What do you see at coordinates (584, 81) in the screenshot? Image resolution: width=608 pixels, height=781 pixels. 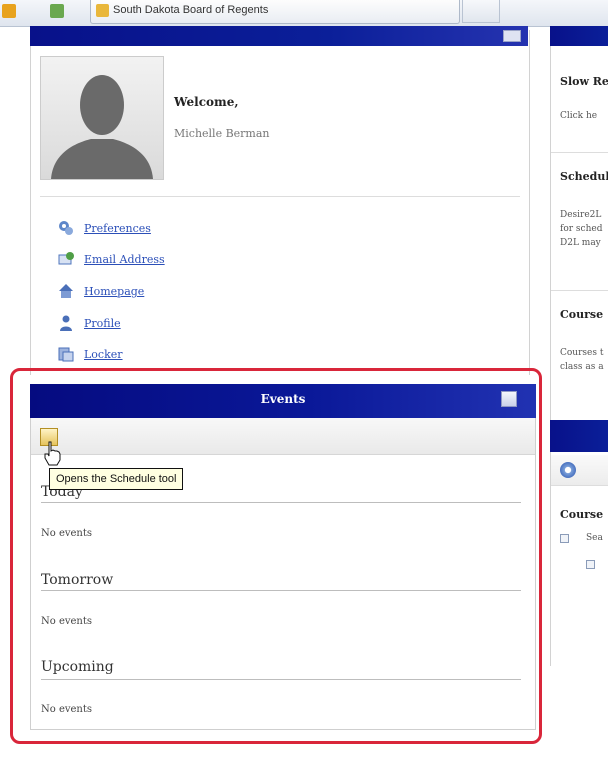 I see `slow-response-heading: Slow Re` at bounding box center [584, 81].